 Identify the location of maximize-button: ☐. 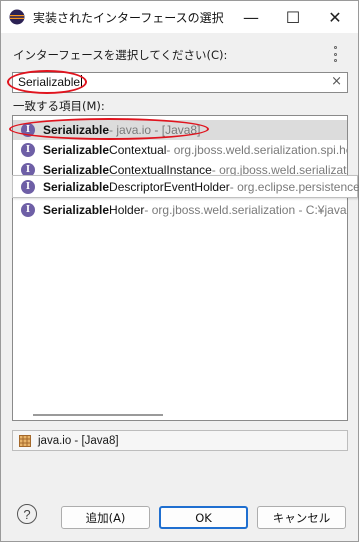
(293, 17).